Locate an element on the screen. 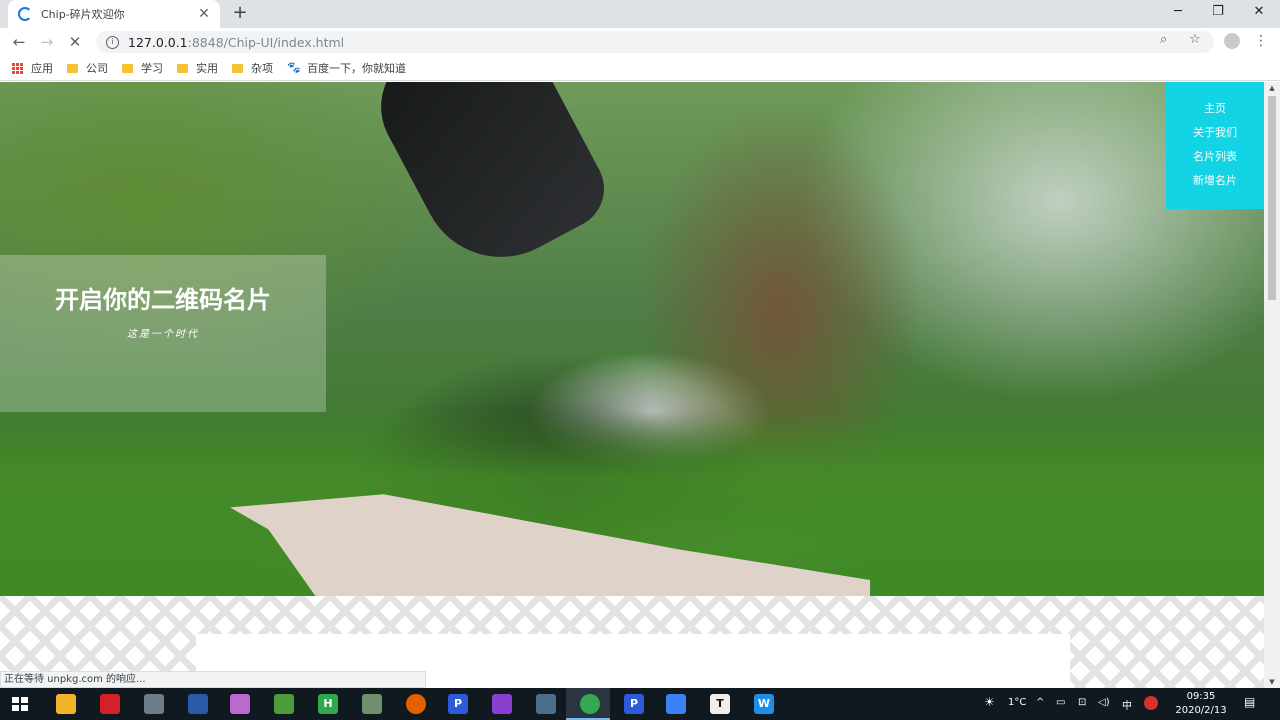  clock-date: 2020/2/13 is located at coordinates (1201, 710).